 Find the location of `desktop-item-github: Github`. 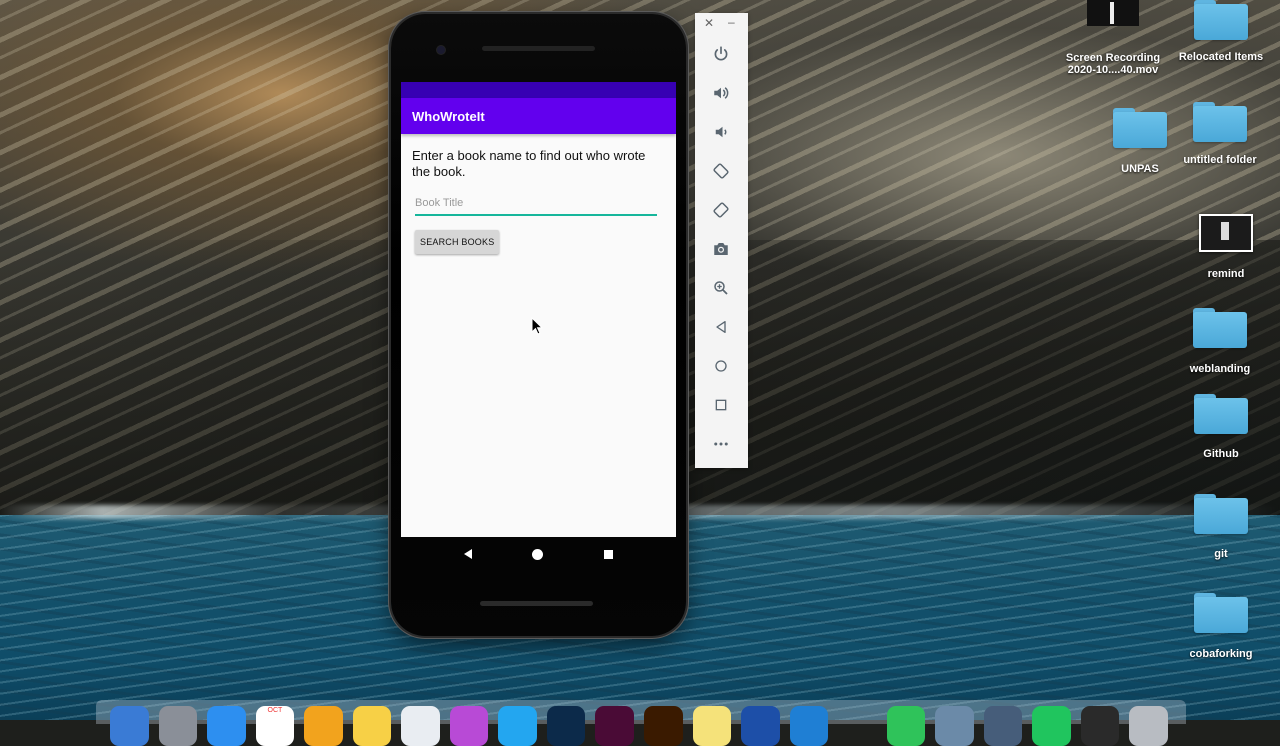

desktop-item-github: Github is located at coordinates (1221, 427).